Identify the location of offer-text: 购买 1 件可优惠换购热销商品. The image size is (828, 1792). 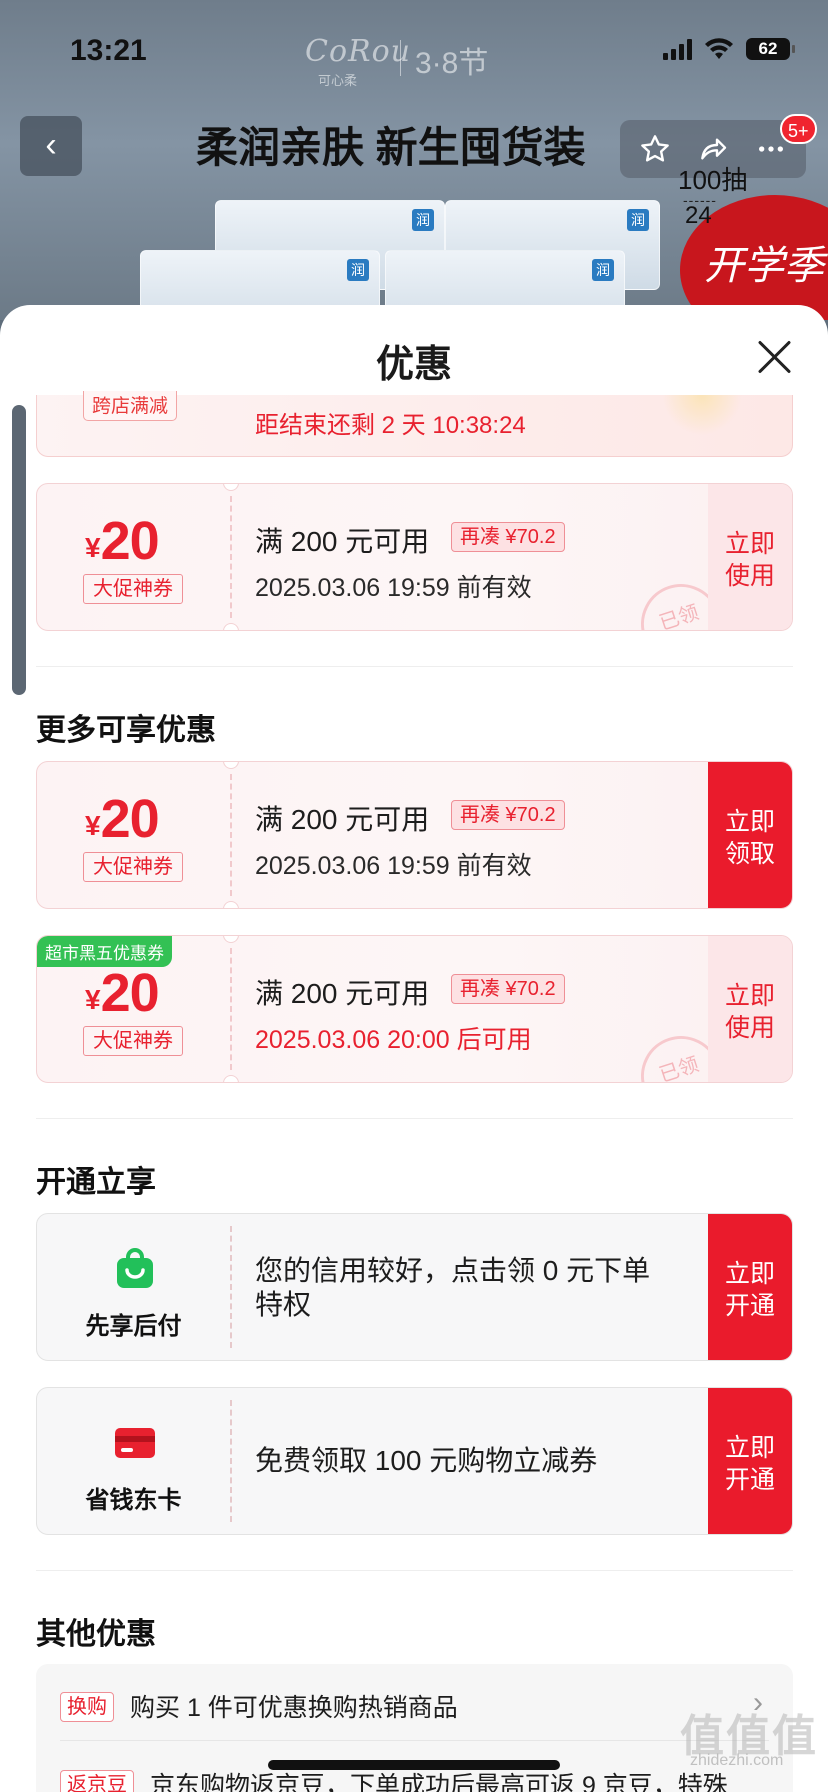
(294, 1708).